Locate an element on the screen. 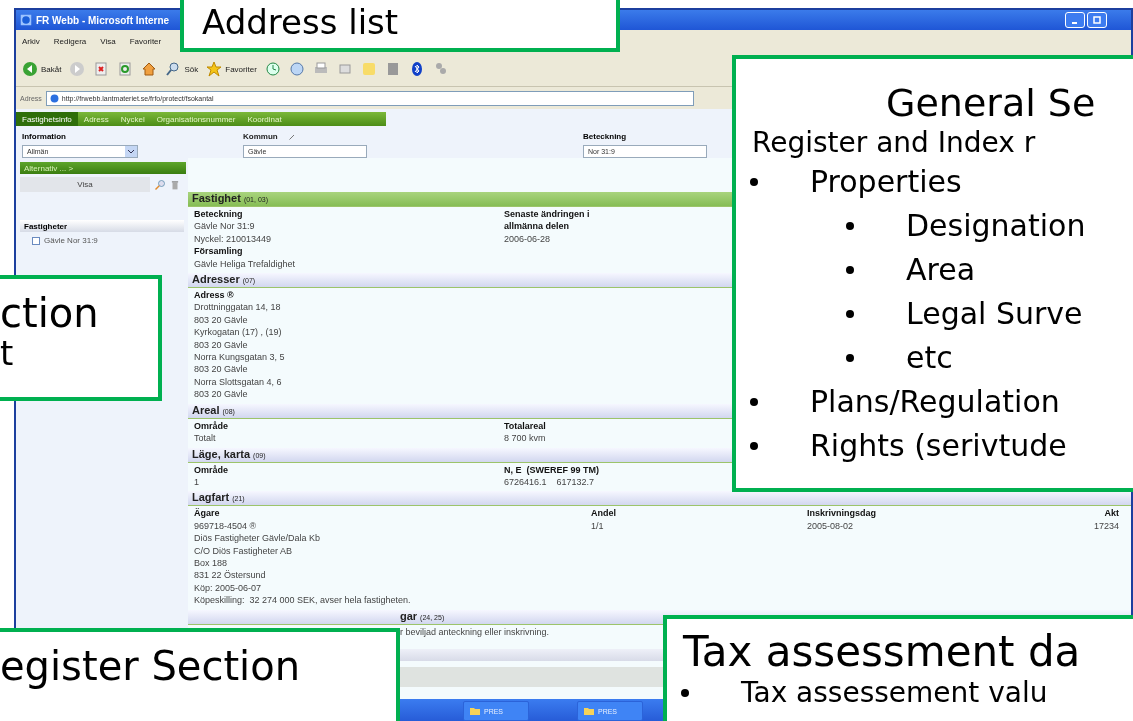 The image size is (1133, 721). field-value: Diös Fastigheter Gävle/Dala Kb is located at coordinates (257, 538).